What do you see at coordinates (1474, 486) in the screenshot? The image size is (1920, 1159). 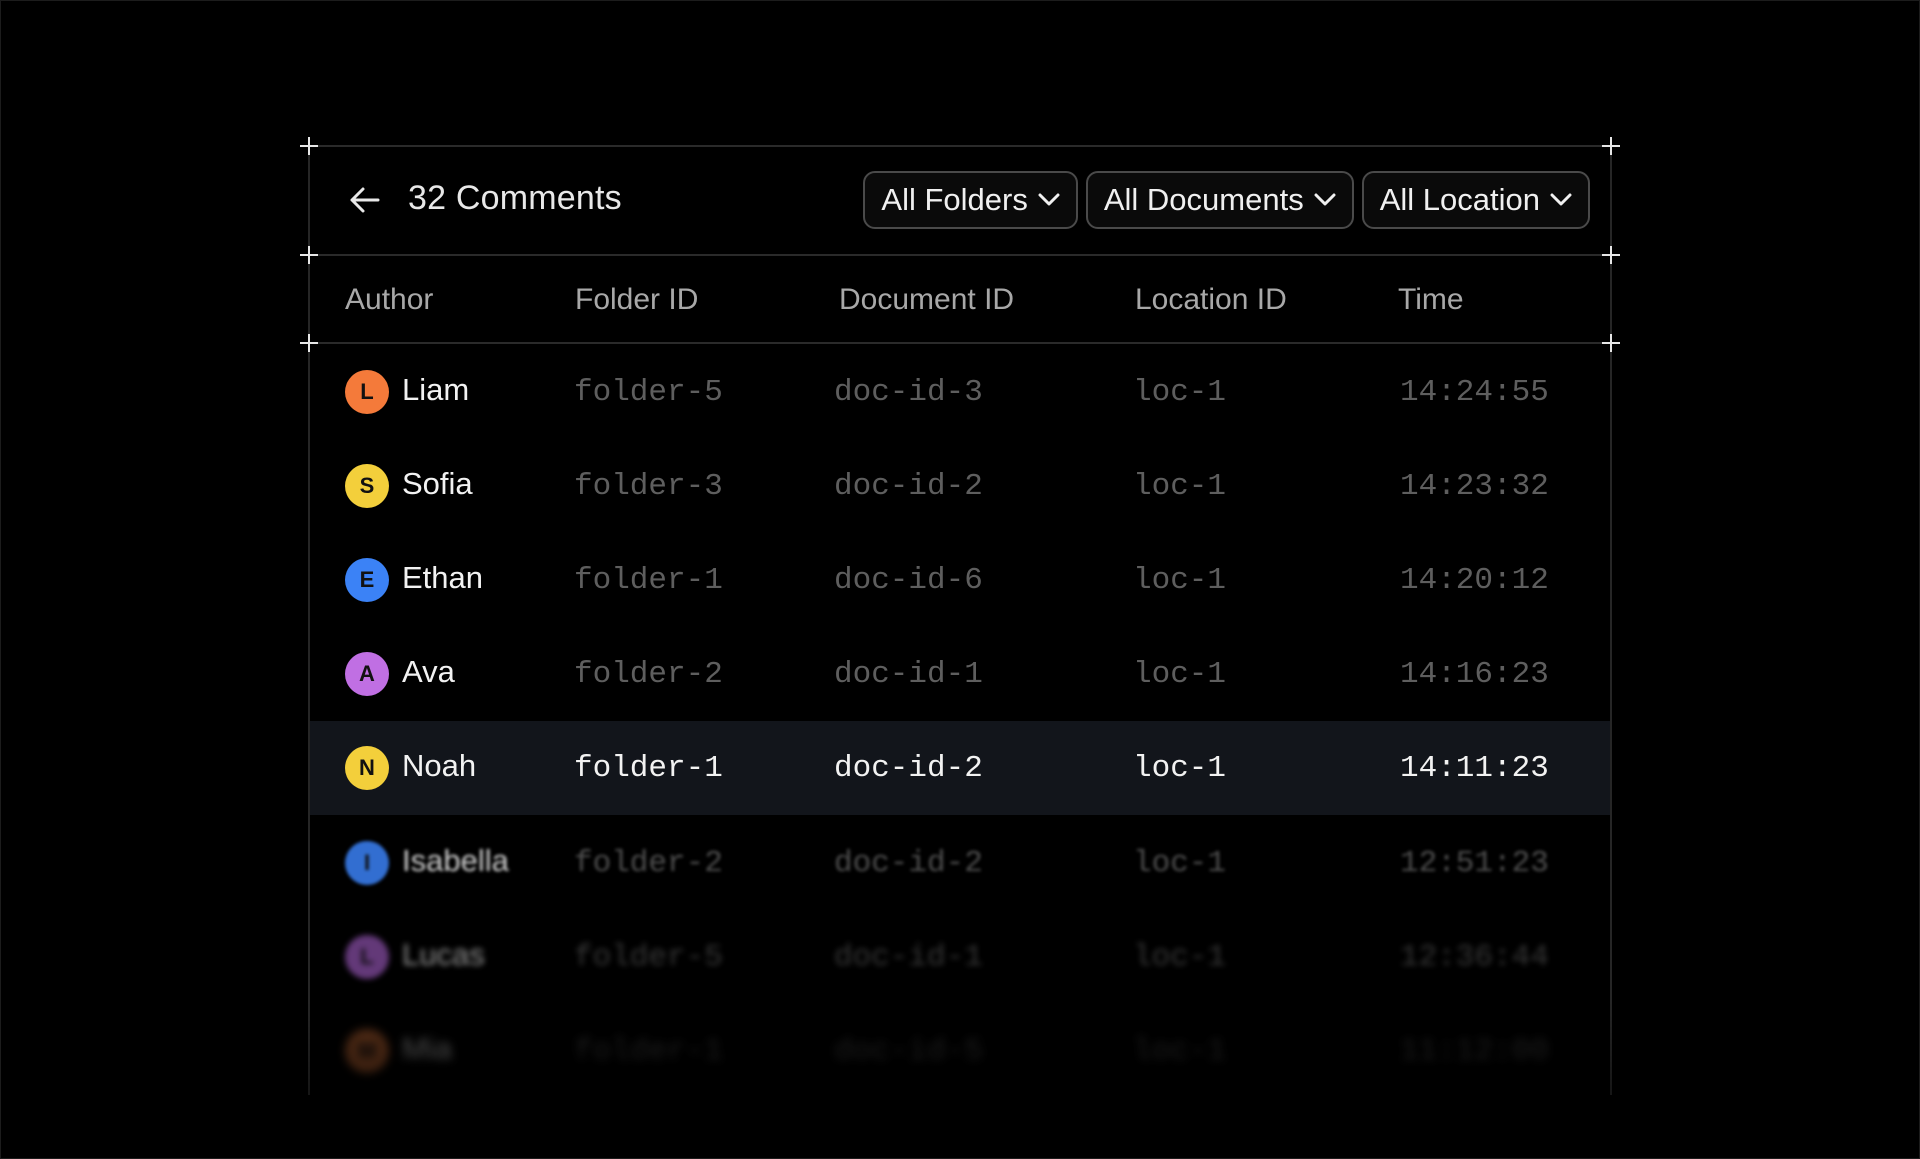 I see `time-cell: 14:23:32` at bounding box center [1474, 486].